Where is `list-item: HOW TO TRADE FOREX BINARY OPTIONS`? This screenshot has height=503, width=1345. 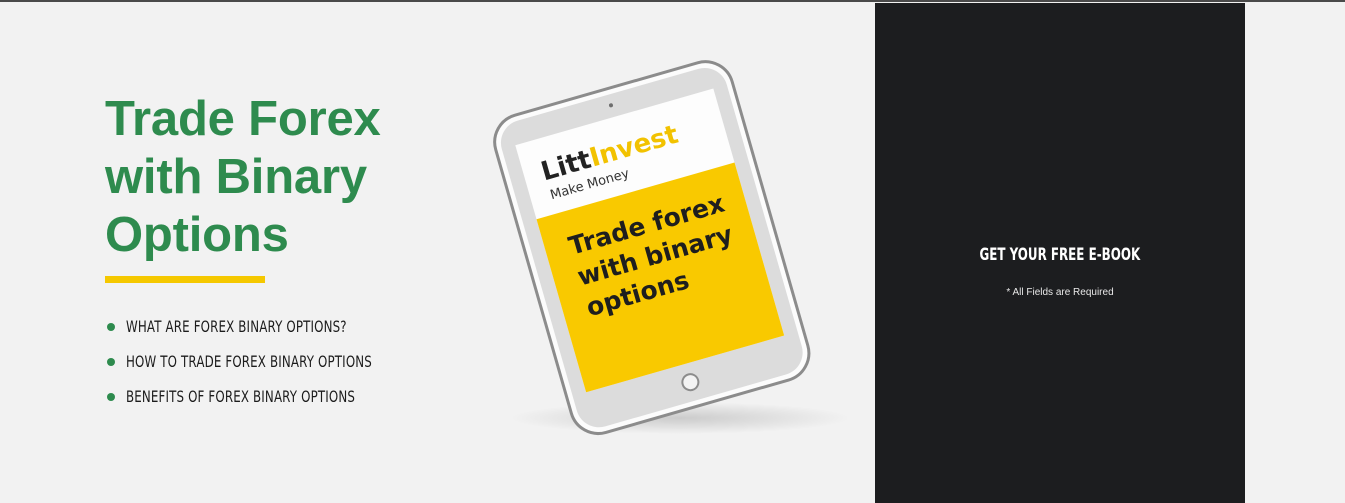
list-item: HOW TO TRADE FOREX BINARY OPTIONS is located at coordinates (275, 361).